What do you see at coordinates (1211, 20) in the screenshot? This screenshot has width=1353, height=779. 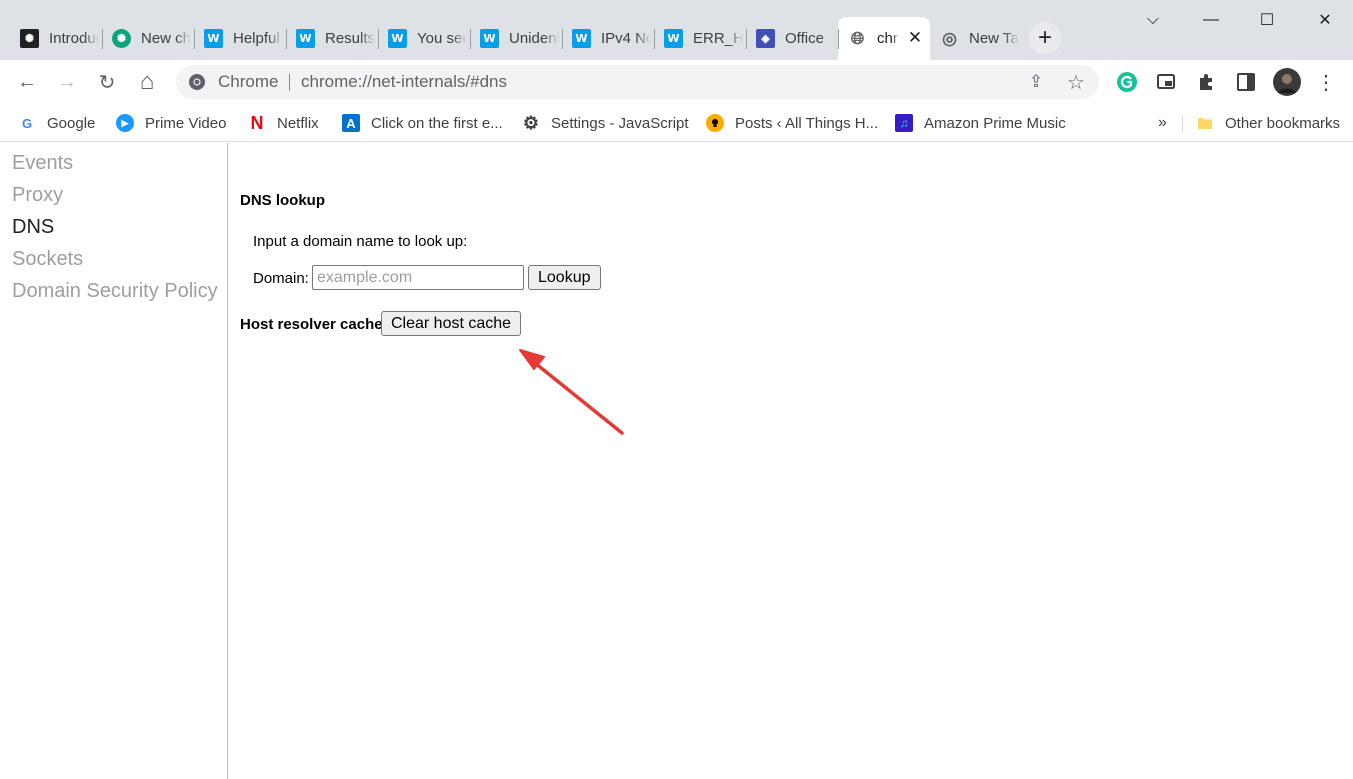 I see `minimize-button: —` at bounding box center [1211, 20].